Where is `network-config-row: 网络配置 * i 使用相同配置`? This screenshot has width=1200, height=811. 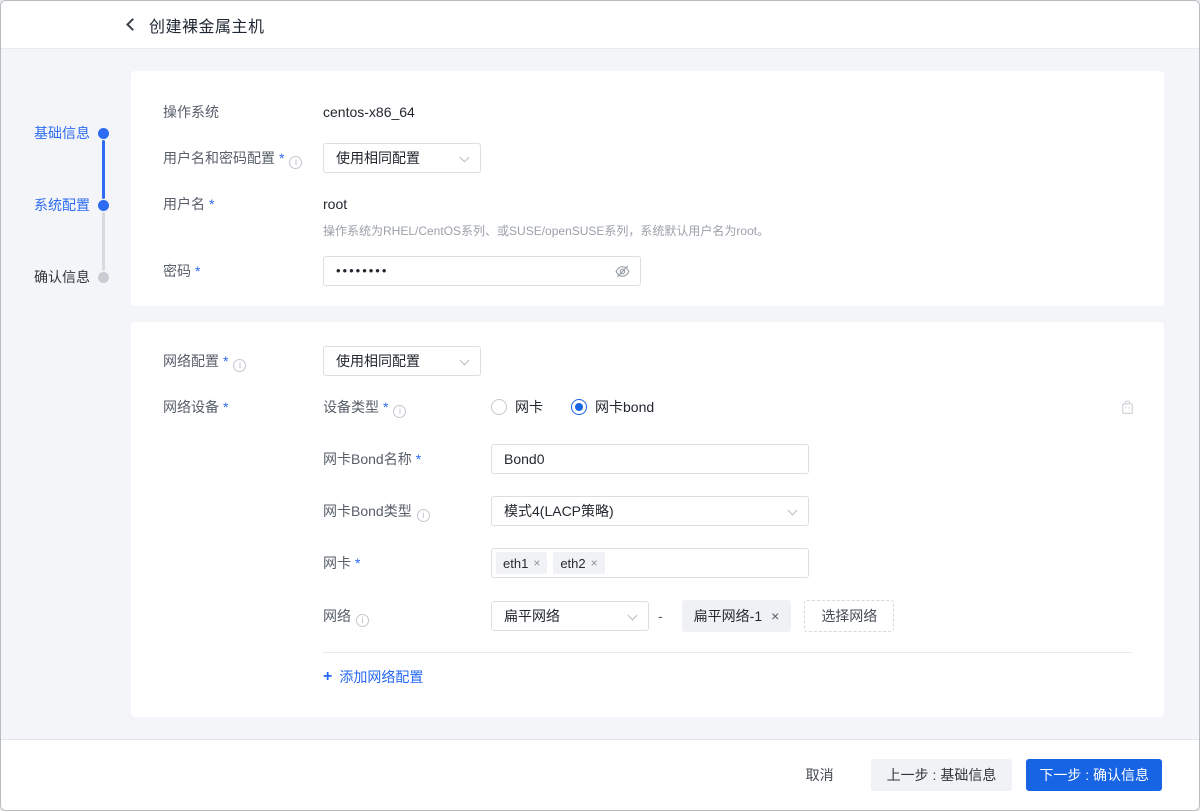
network-config-row: 网络配置 * i 使用相同配置 is located at coordinates (647, 361).